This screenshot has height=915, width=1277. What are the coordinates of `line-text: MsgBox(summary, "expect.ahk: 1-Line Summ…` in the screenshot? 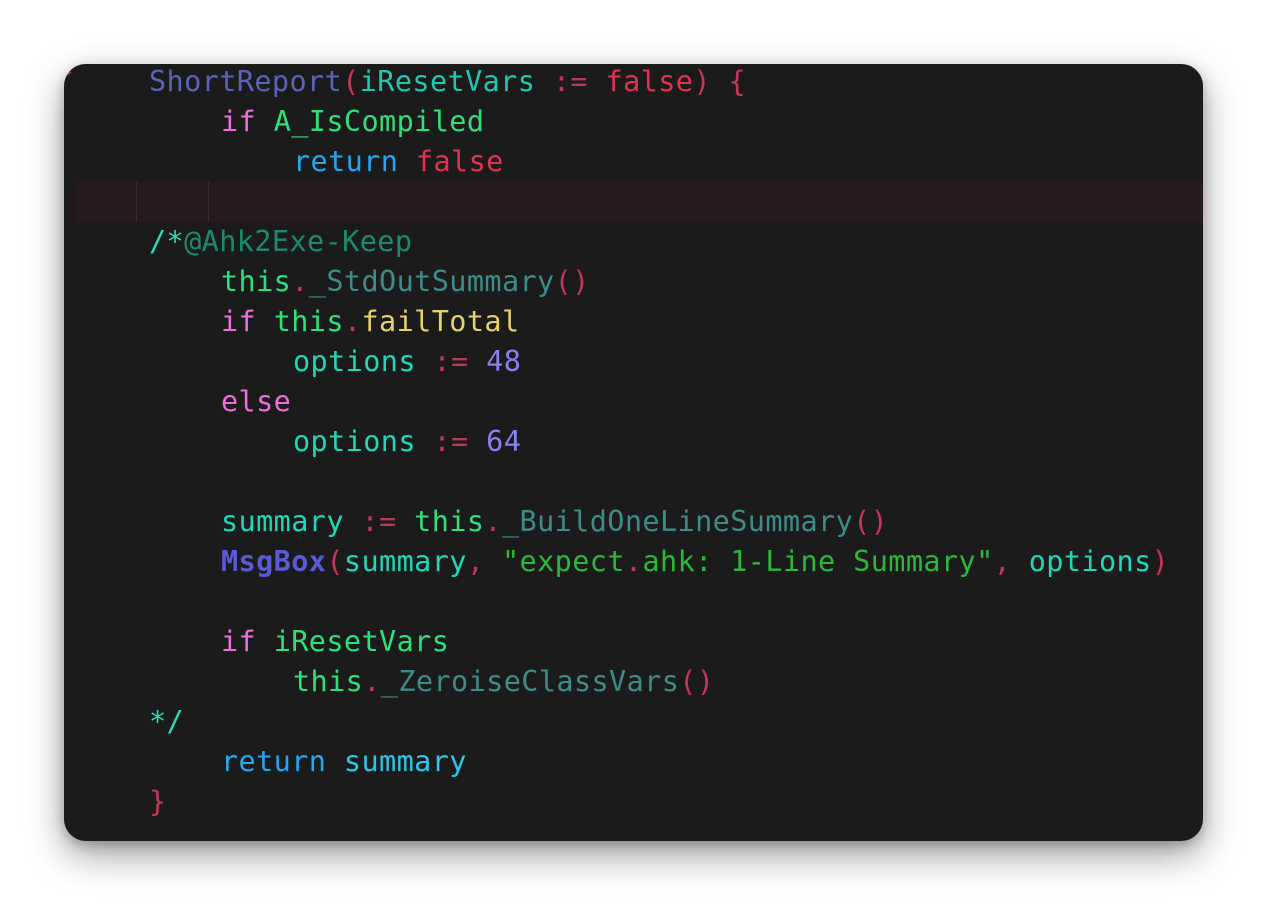 It's located at (695, 562).